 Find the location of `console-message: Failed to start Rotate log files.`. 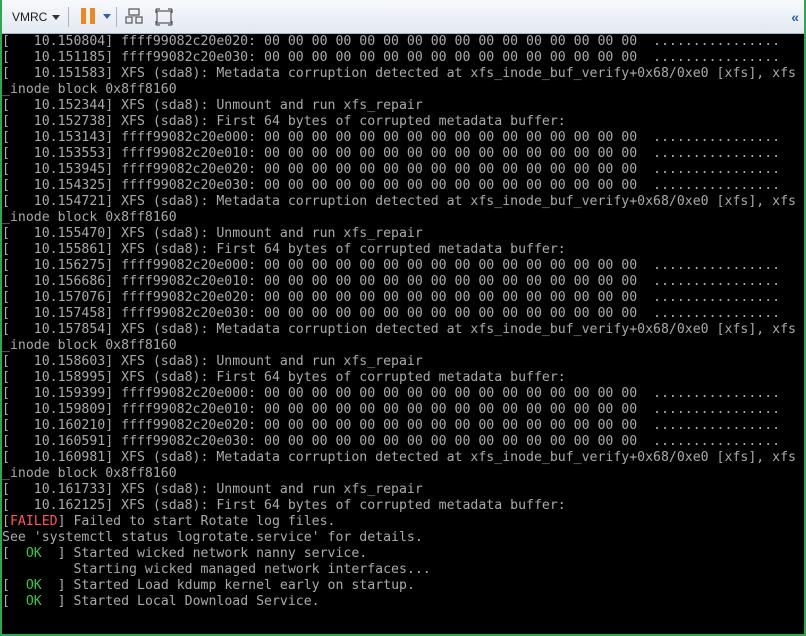

console-message: Failed to start Rotate log files. is located at coordinates (200, 521).